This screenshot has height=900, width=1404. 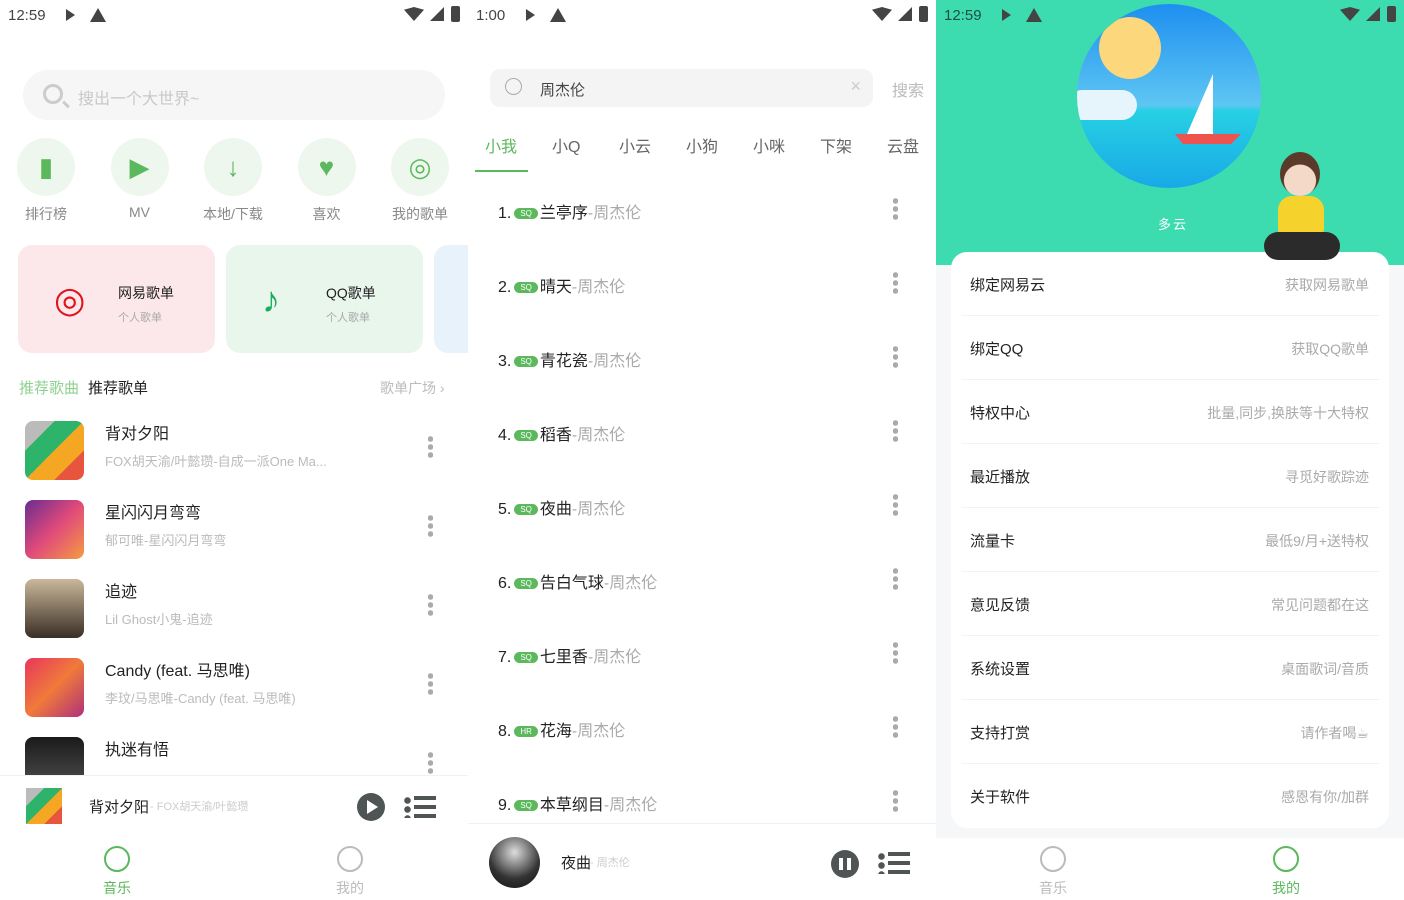 What do you see at coordinates (324, 299) in the screenshot?
I see `playlist-card: ♪ QQ歌单 个人歌单` at bounding box center [324, 299].